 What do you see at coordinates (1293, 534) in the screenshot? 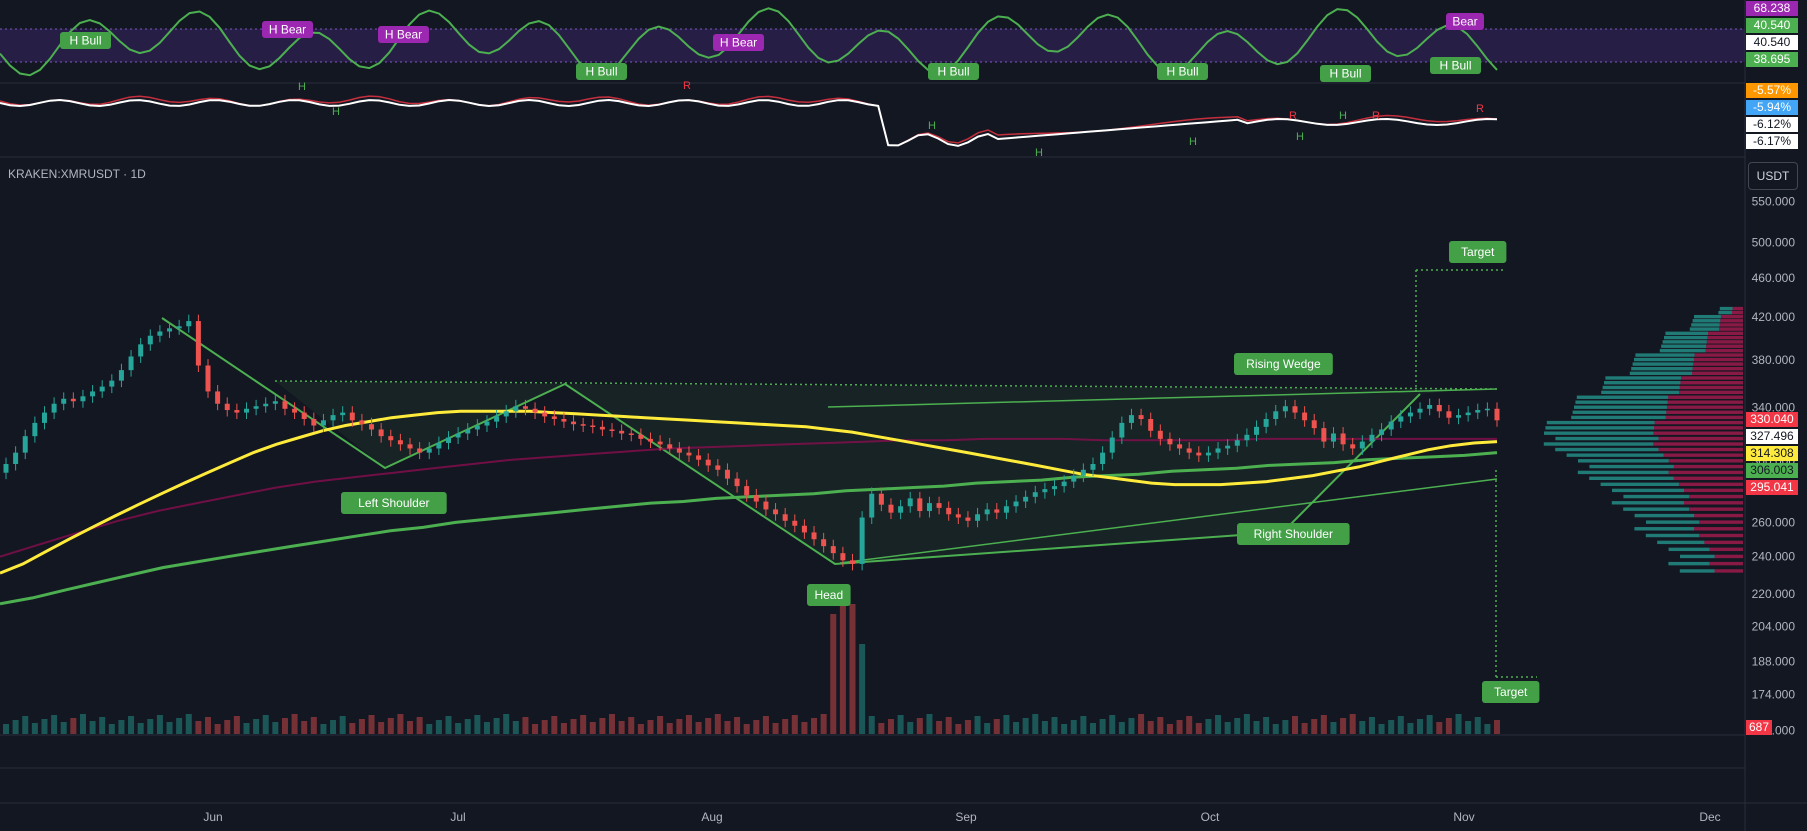
I see `right-shoulder-label: Right Shoulder` at bounding box center [1293, 534].